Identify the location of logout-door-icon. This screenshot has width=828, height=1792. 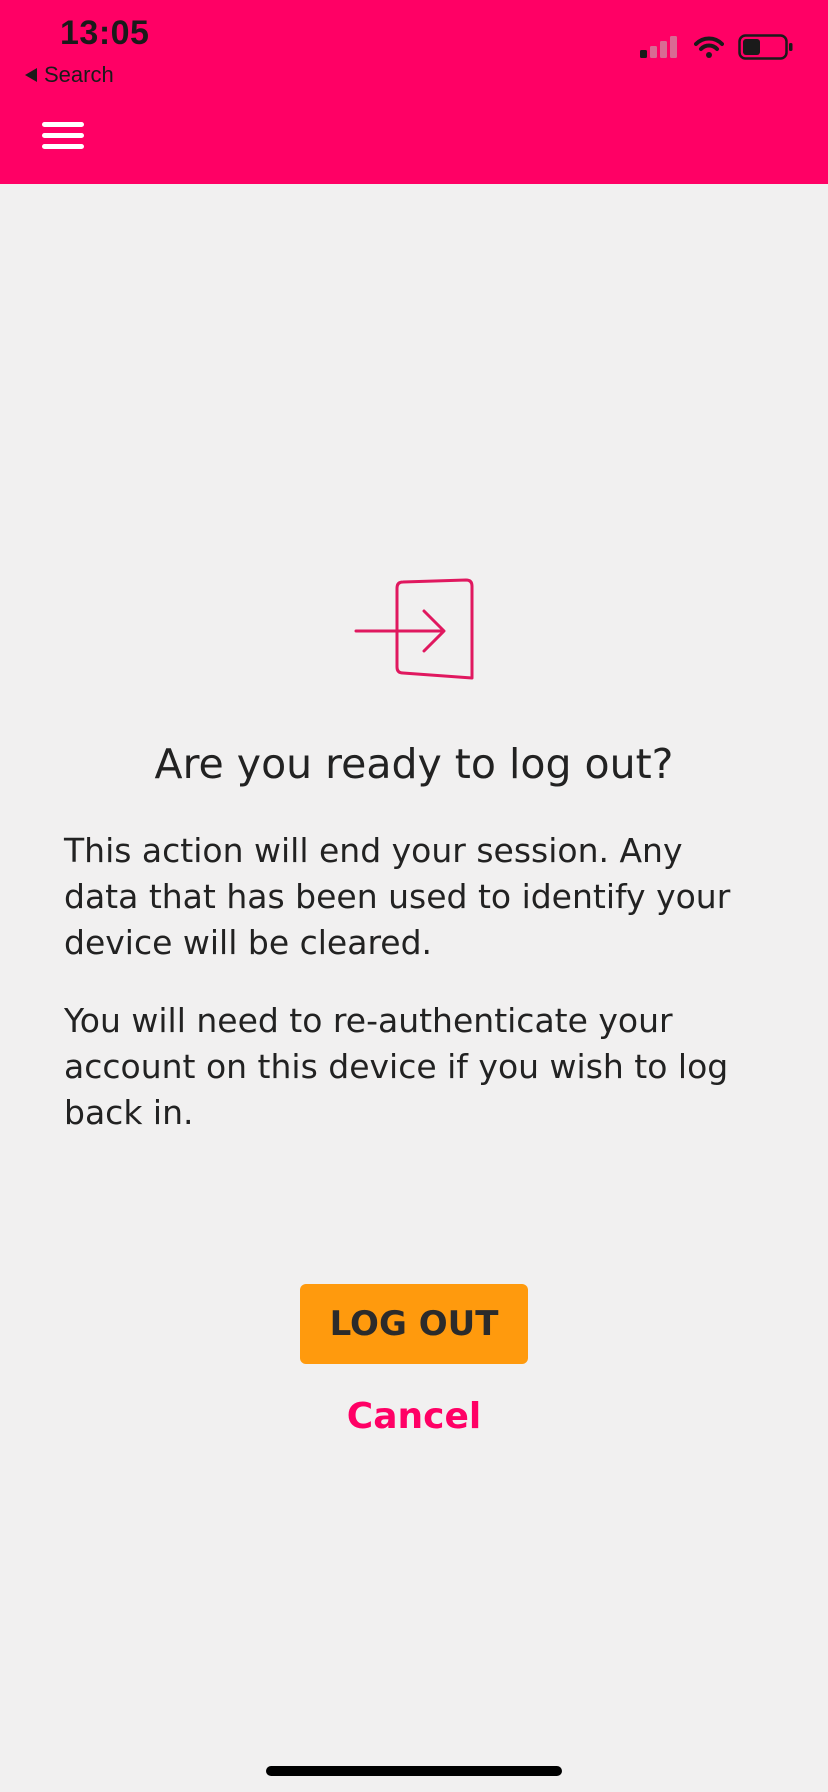
(414, 629).